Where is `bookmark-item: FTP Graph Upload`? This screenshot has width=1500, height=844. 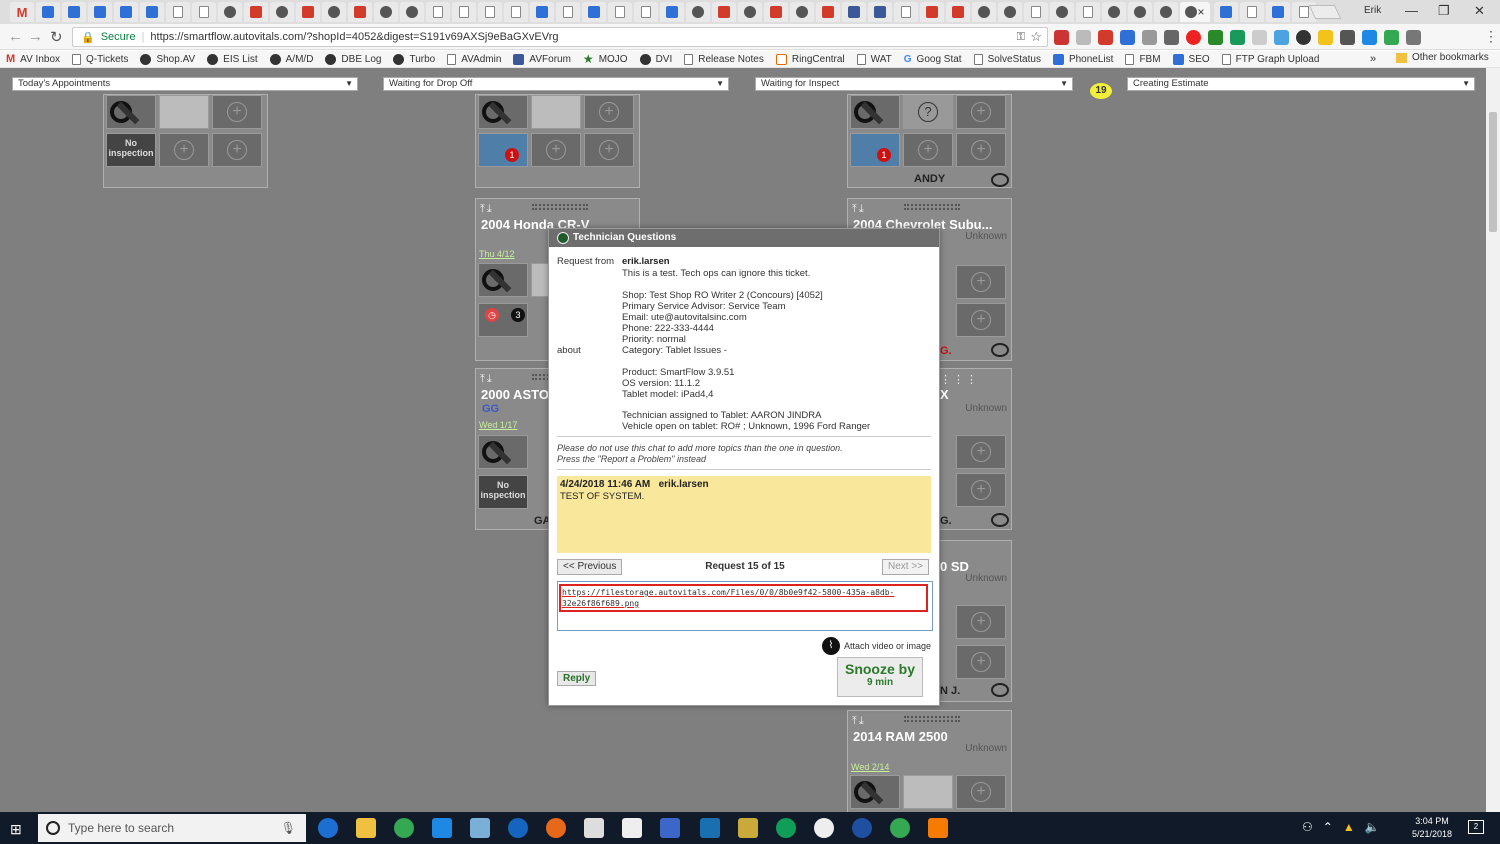
bookmark-item: FTP Graph Upload is located at coordinates (1270, 59).